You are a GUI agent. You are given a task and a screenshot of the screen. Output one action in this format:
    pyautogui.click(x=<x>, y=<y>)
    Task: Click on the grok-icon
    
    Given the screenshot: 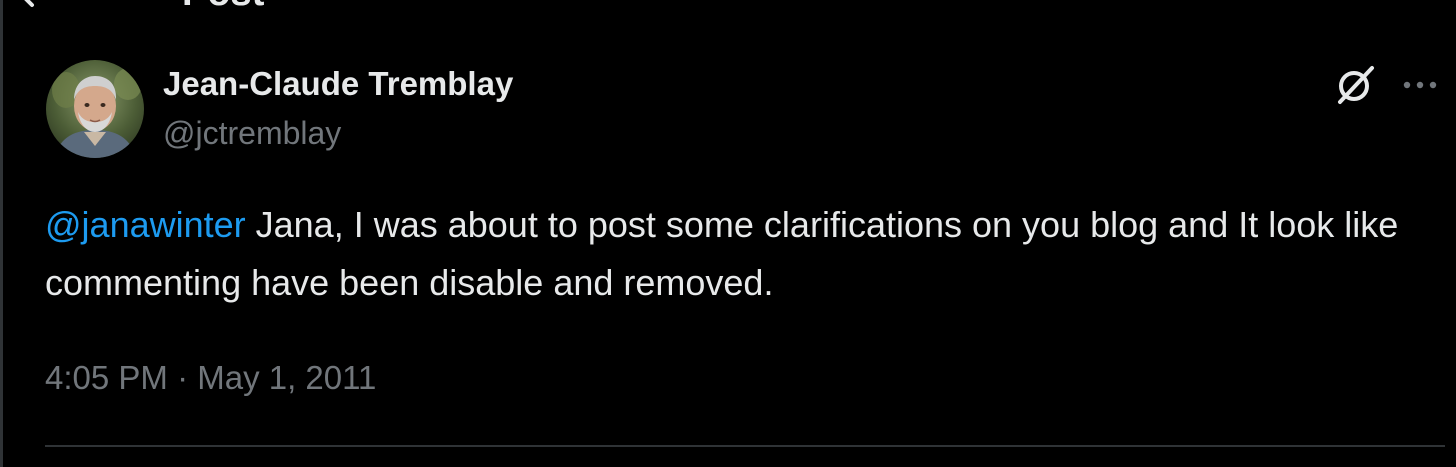 What is the action you would take?
    pyautogui.click(x=1355, y=85)
    